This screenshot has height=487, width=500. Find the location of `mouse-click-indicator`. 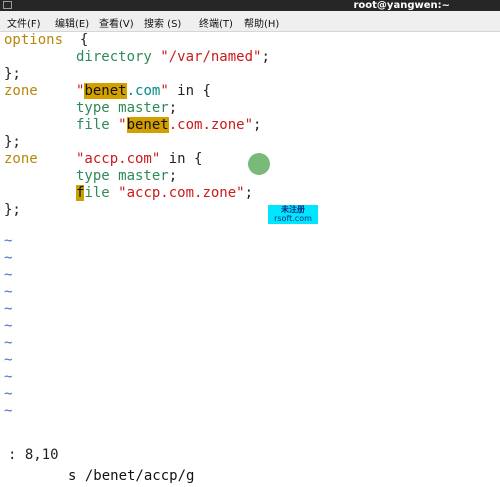

mouse-click-indicator is located at coordinates (259, 164).